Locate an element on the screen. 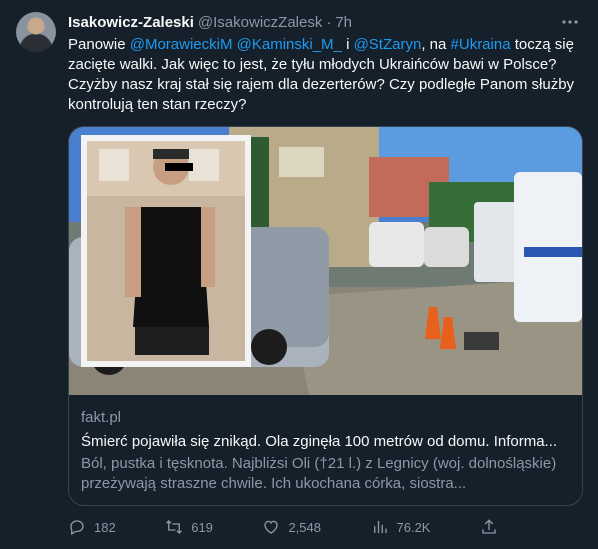  retweet-icon is located at coordinates (174, 527).